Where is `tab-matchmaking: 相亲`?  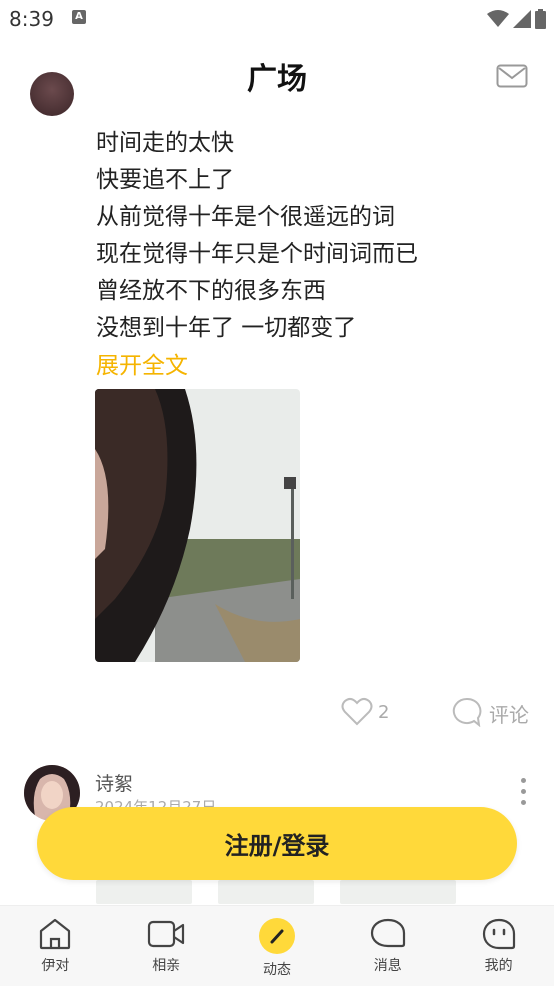 tab-matchmaking: 相亲 is located at coordinates (166, 946).